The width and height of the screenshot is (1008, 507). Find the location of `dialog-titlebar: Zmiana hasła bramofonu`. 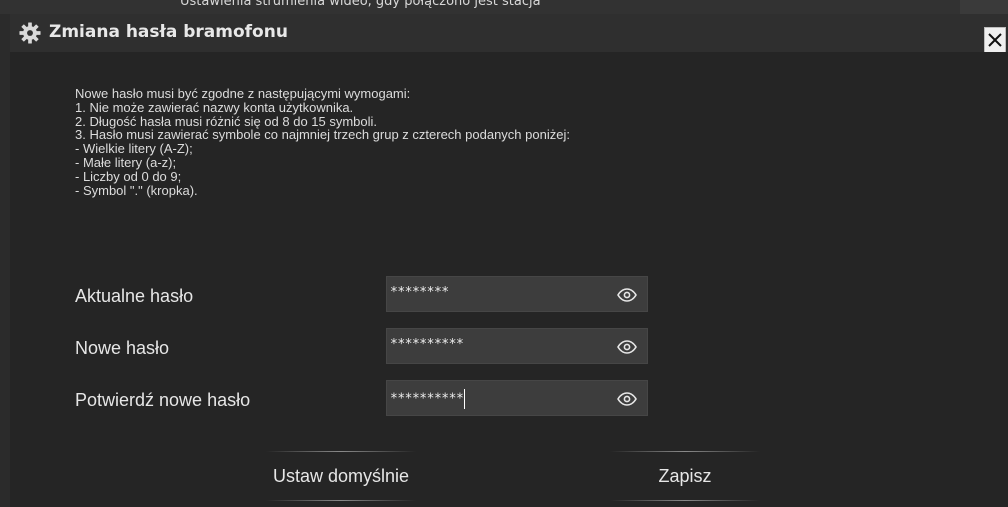

dialog-titlebar: Zmiana hasła bramofonu is located at coordinates (509, 33).